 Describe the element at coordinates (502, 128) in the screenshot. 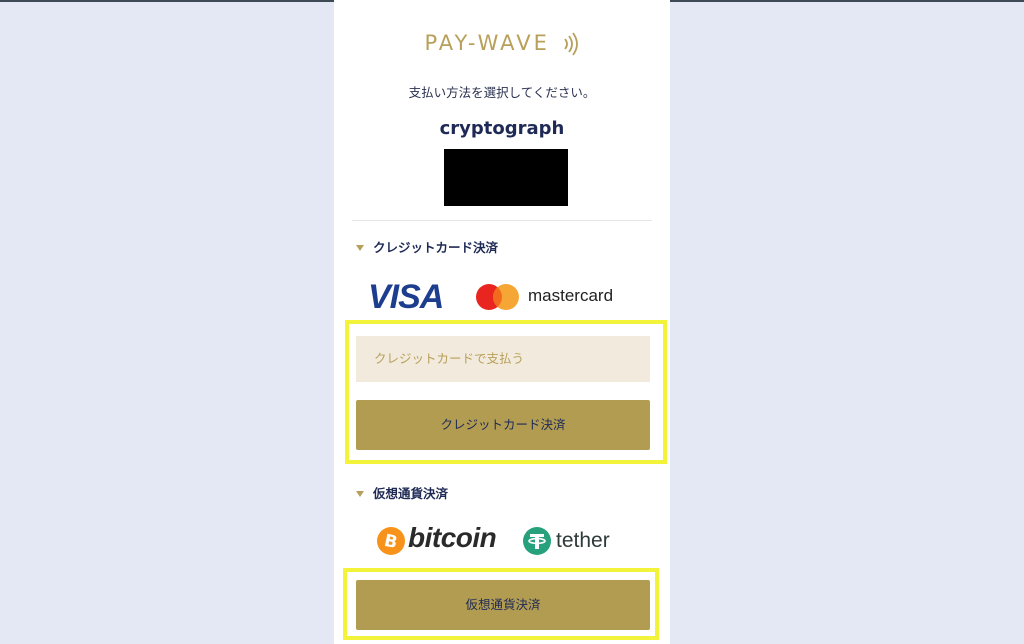

I see `merchant-name: cryptograph` at that location.